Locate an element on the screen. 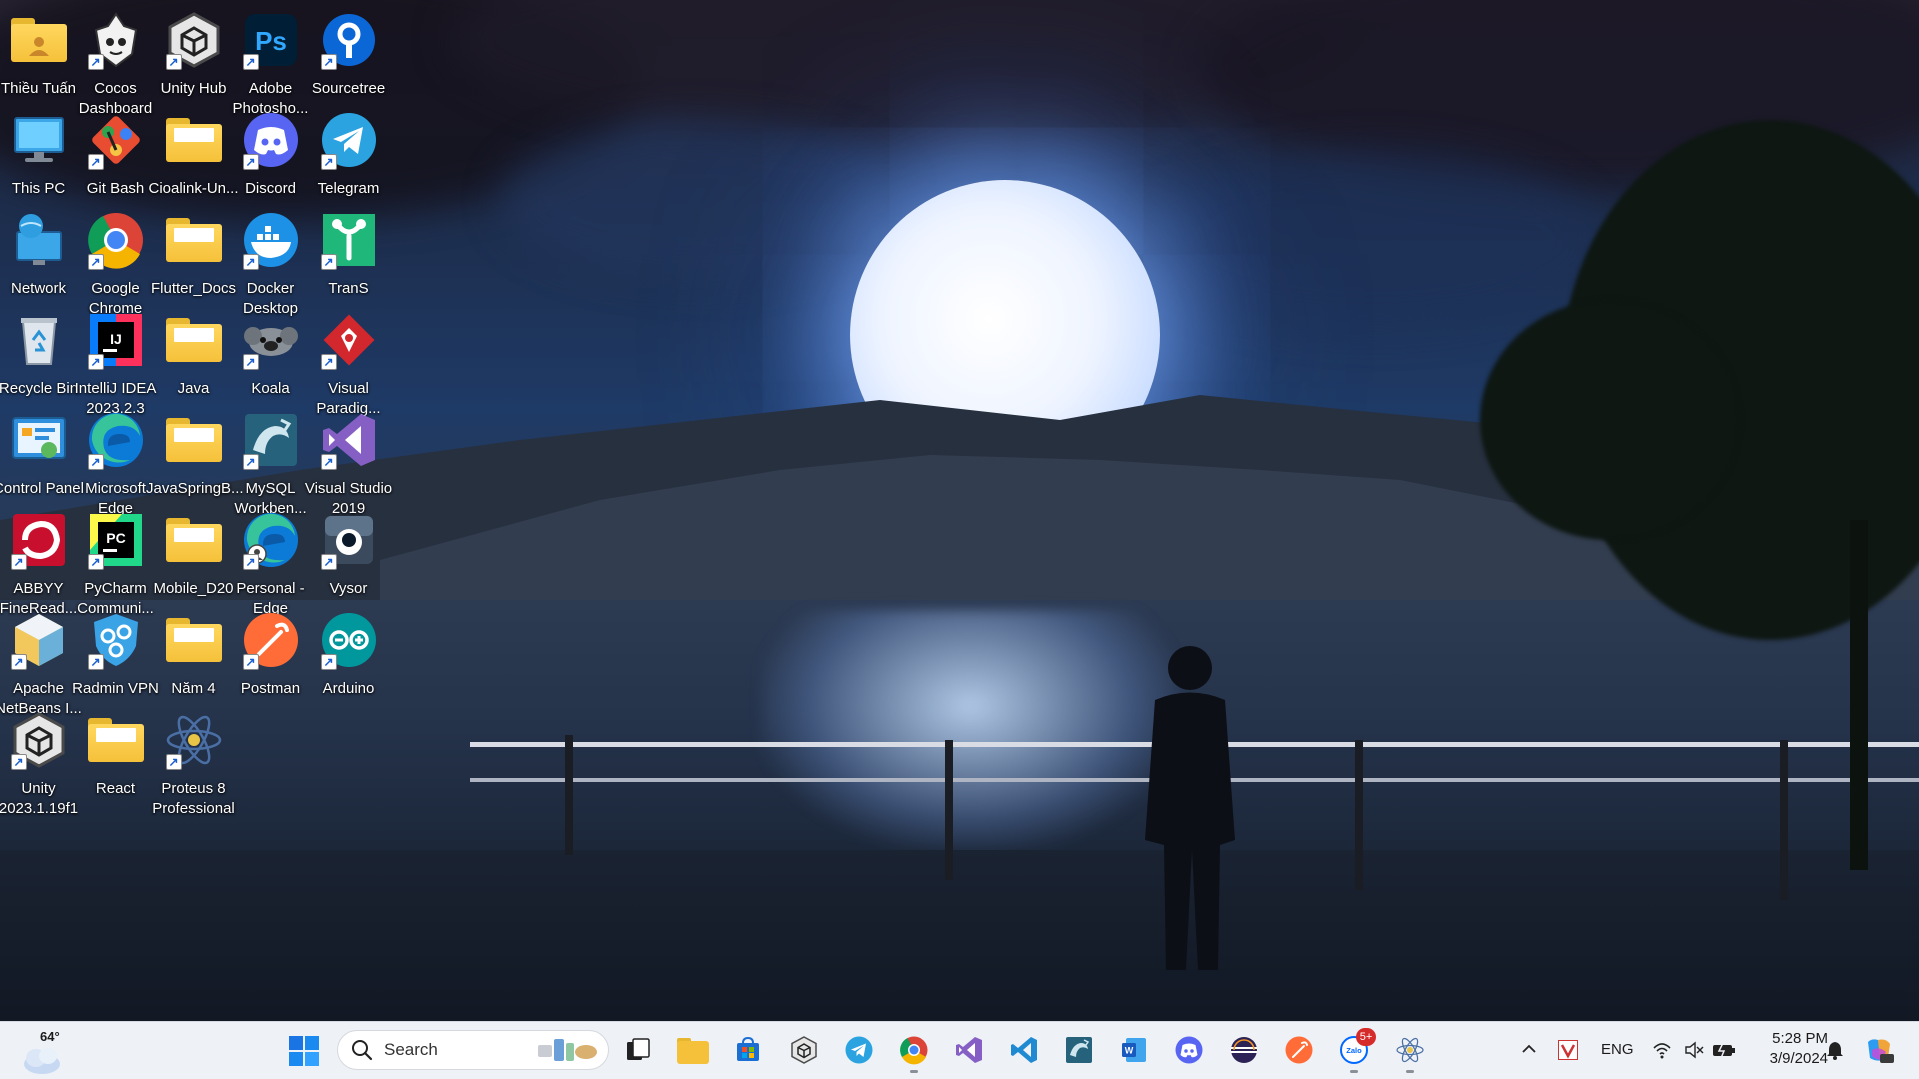 The height and width of the screenshot is (1079, 1919). unity-icon: ↗ is located at coordinates (39, 740).